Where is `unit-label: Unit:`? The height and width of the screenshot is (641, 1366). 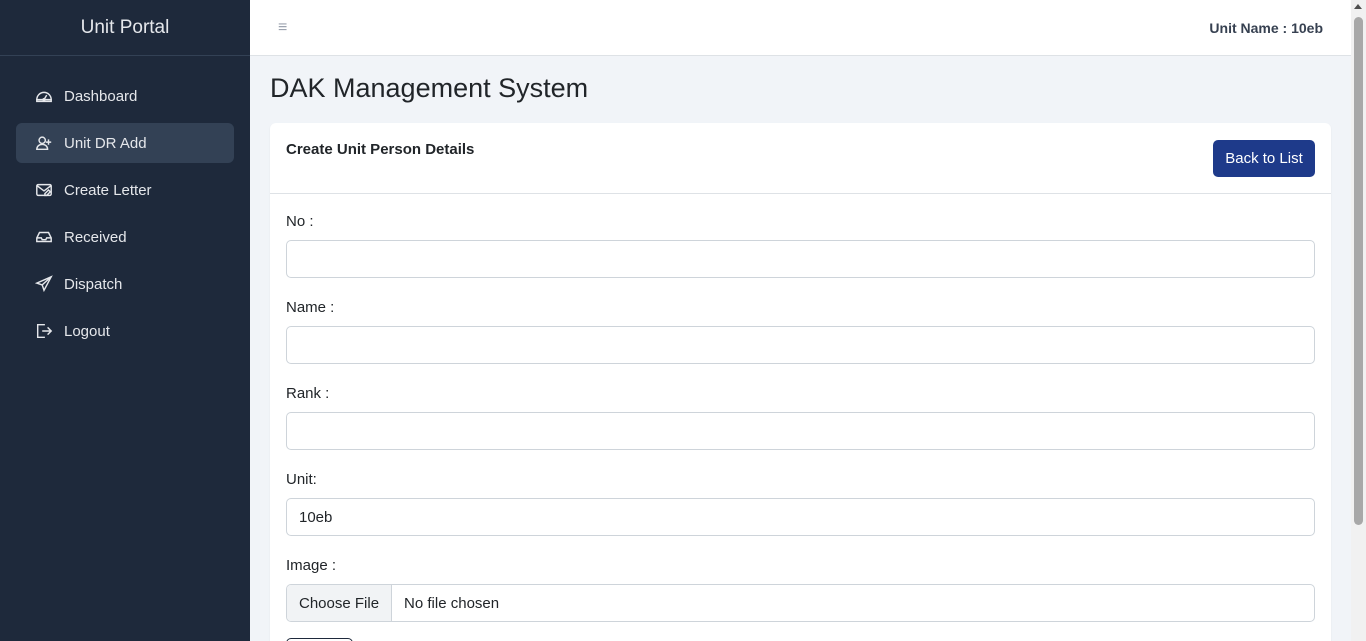
unit-label: Unit: is located at coordinates (301, 479).